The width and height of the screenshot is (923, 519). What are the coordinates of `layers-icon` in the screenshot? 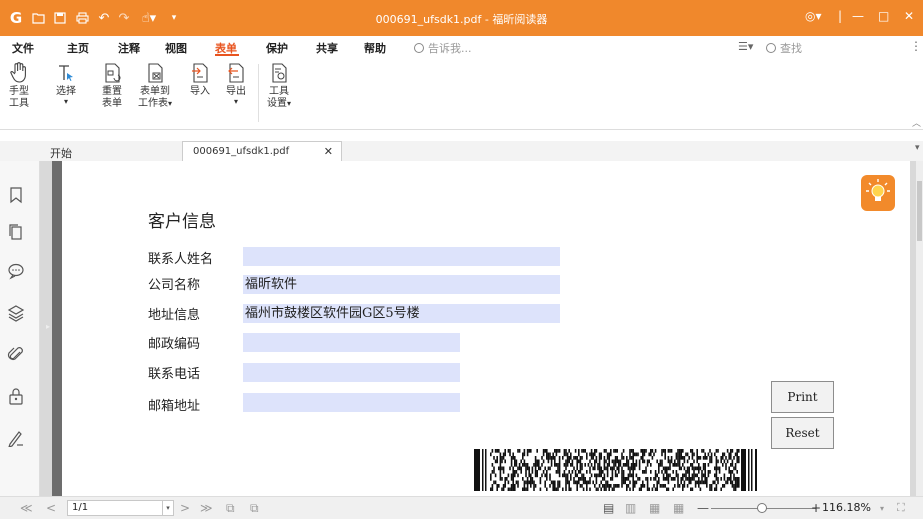 It's located at (16, 313).